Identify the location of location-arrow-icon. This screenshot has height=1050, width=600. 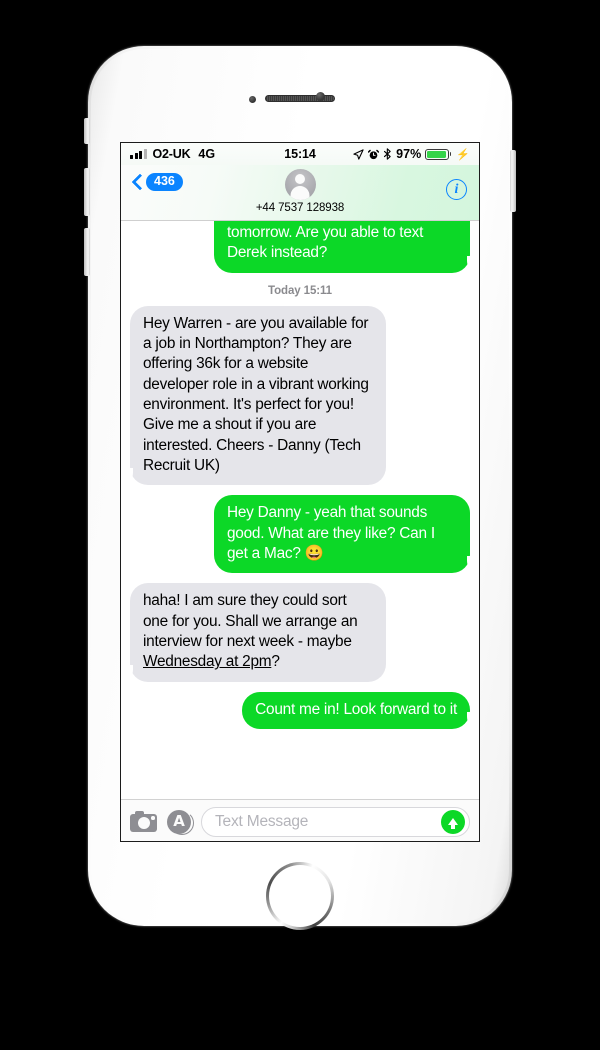
(358, 154).